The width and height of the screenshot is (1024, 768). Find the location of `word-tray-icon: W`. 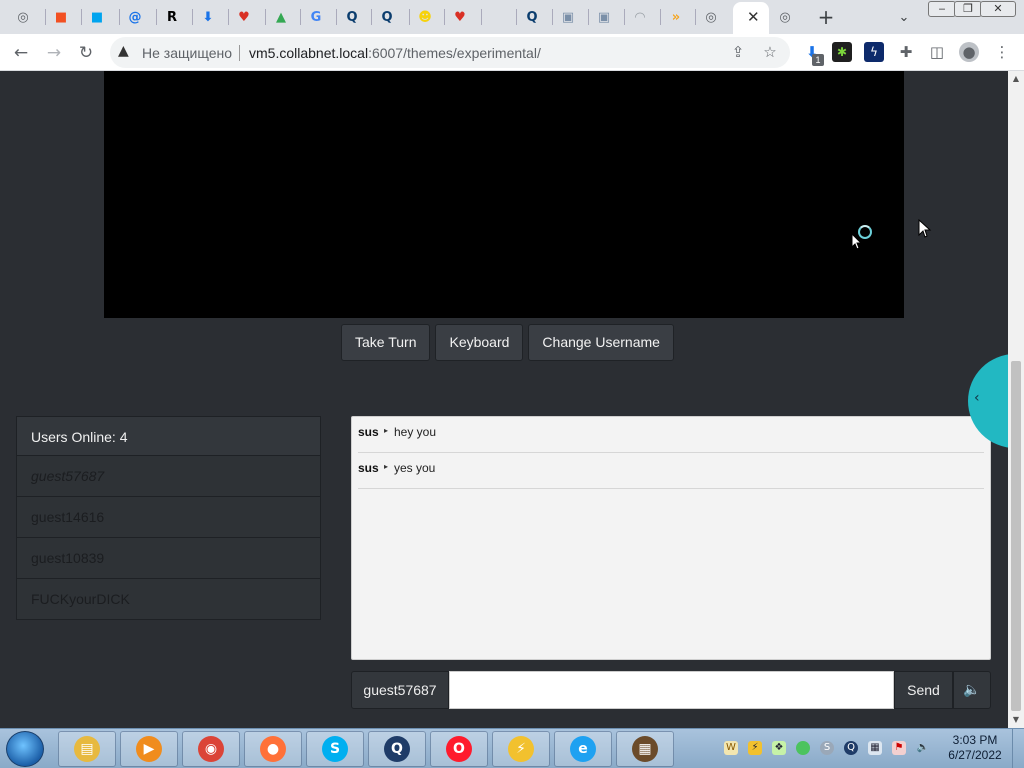

word-tray-icon: W is located at coordinates (731, 748).